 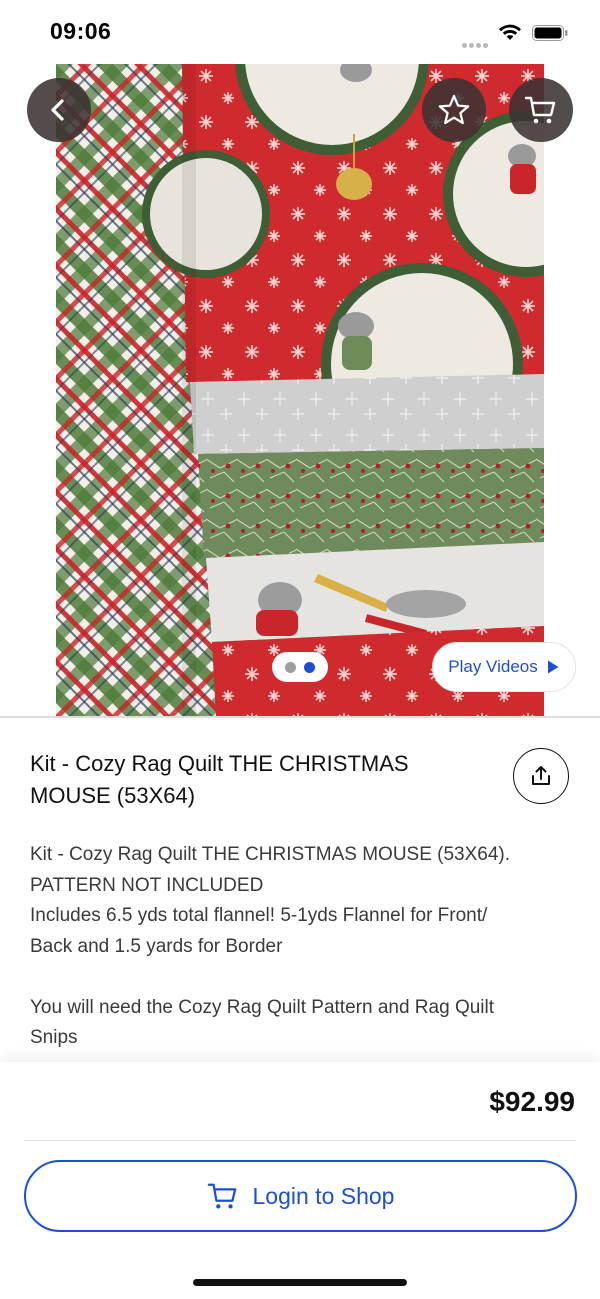 I want to click on favorite-button, so click(x=454, y=110).